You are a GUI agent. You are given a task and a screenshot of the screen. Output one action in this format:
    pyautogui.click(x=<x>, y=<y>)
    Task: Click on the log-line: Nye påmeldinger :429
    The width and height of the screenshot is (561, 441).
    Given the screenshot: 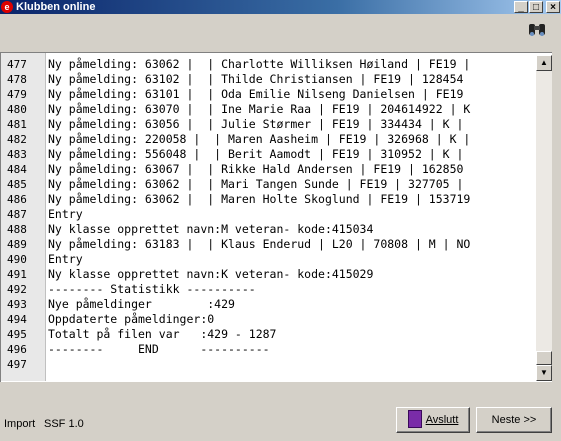 What is the action you would take?
    pyautogui.click(x=141, y=304)
    